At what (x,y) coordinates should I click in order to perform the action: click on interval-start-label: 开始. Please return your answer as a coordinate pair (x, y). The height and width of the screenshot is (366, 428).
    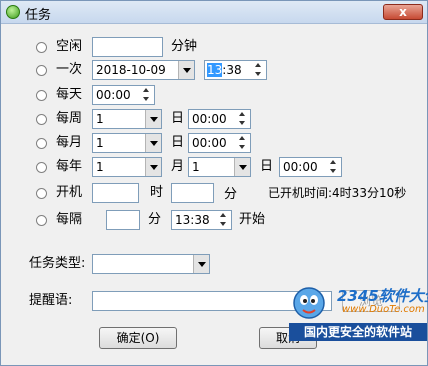
    Looking at the image, I should click on (252, 219).